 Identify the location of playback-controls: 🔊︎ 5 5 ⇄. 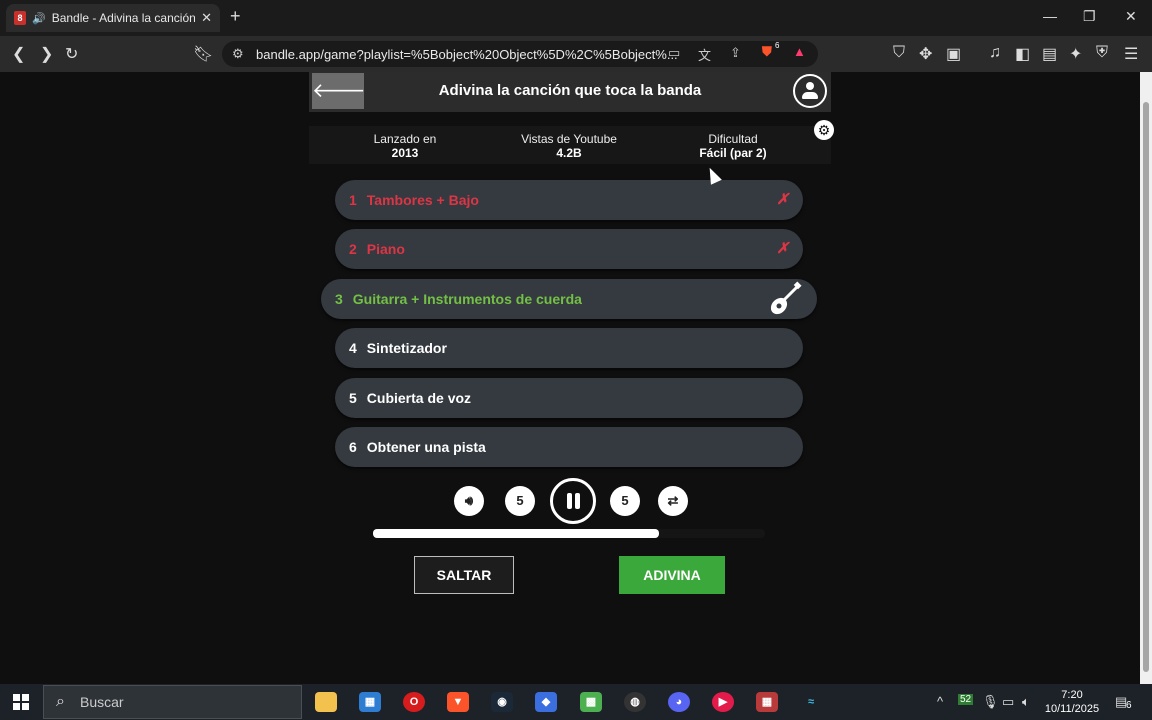
(575, 501).